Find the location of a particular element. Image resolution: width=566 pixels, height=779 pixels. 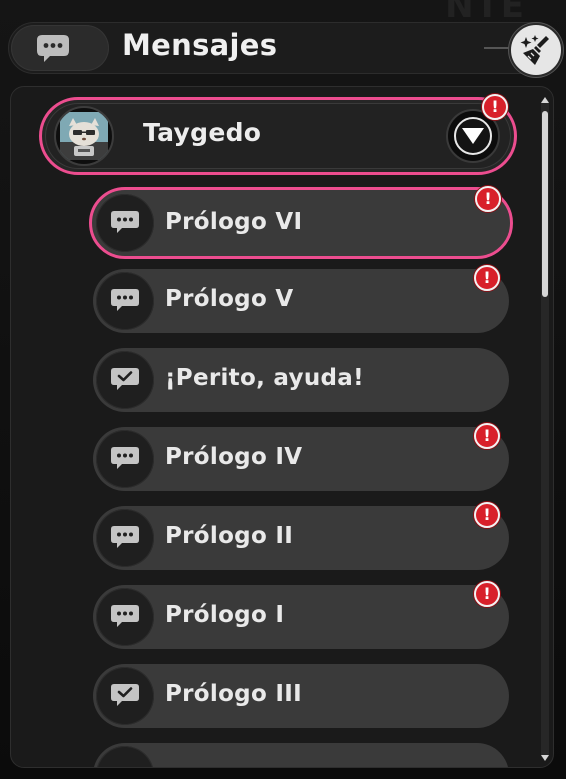

triangle-down-icon is located at coordinates (473, 136).